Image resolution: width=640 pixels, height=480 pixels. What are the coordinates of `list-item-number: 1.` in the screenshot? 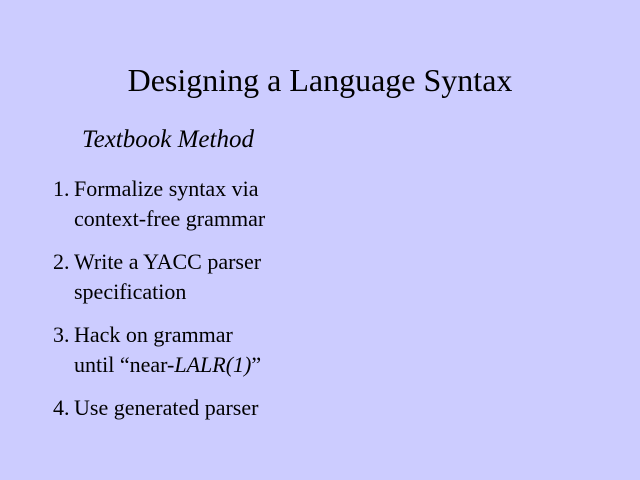 It's located at (61, 188).